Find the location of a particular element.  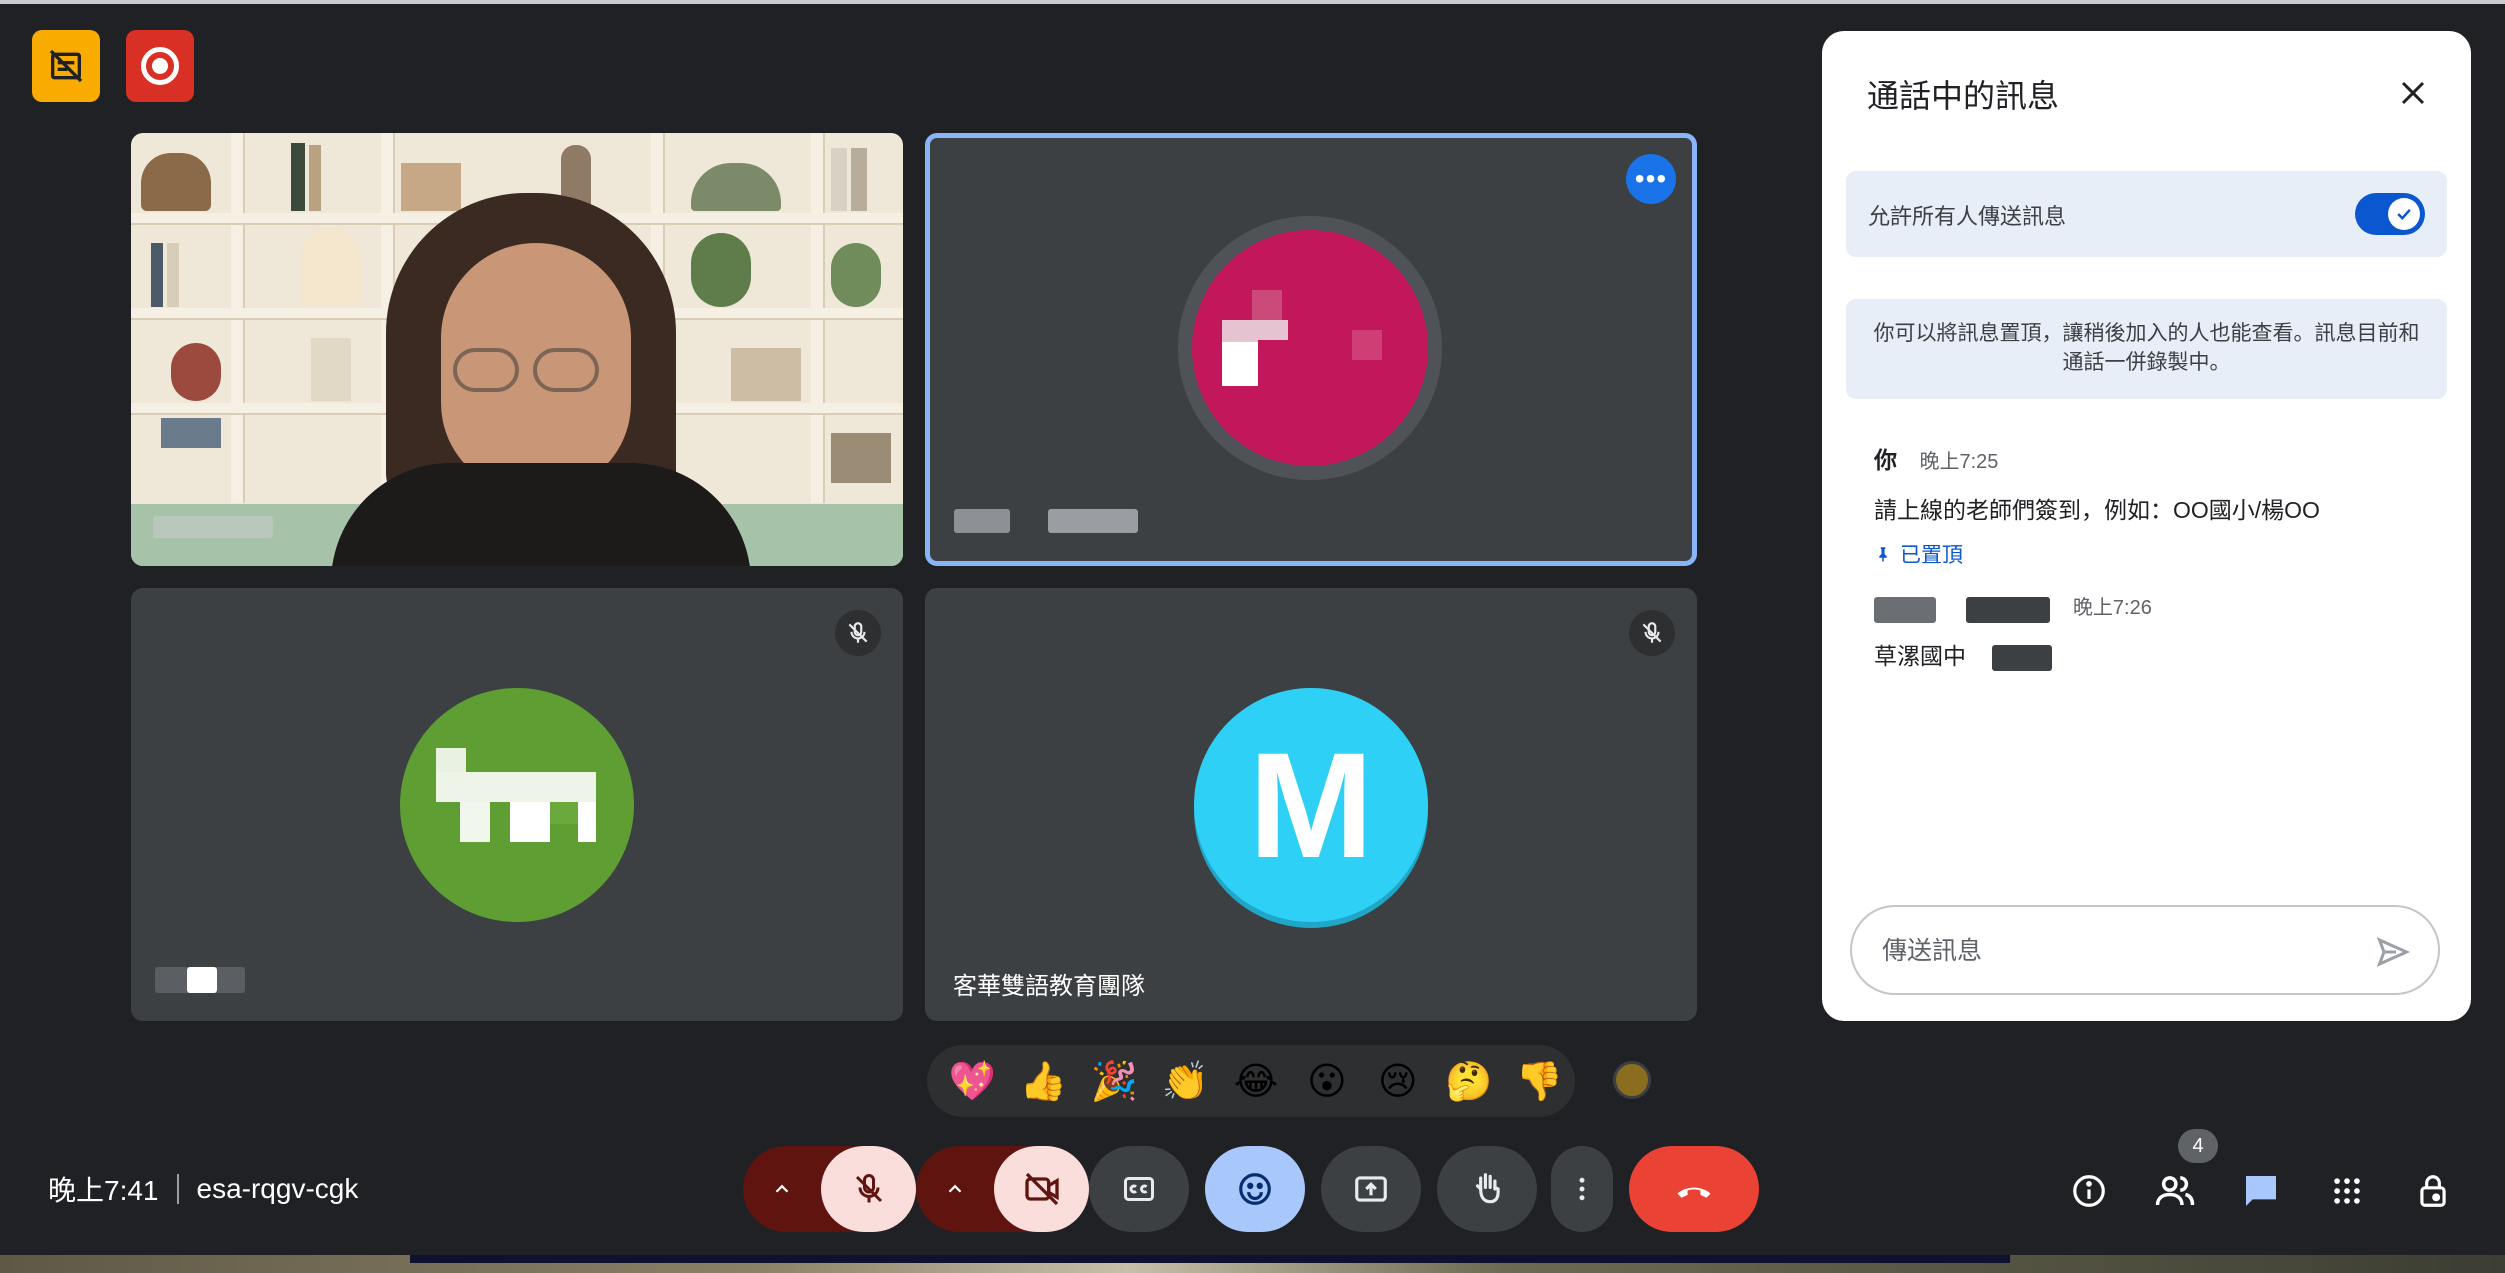

participant-avatar-green is located at coordinates (517, 805).